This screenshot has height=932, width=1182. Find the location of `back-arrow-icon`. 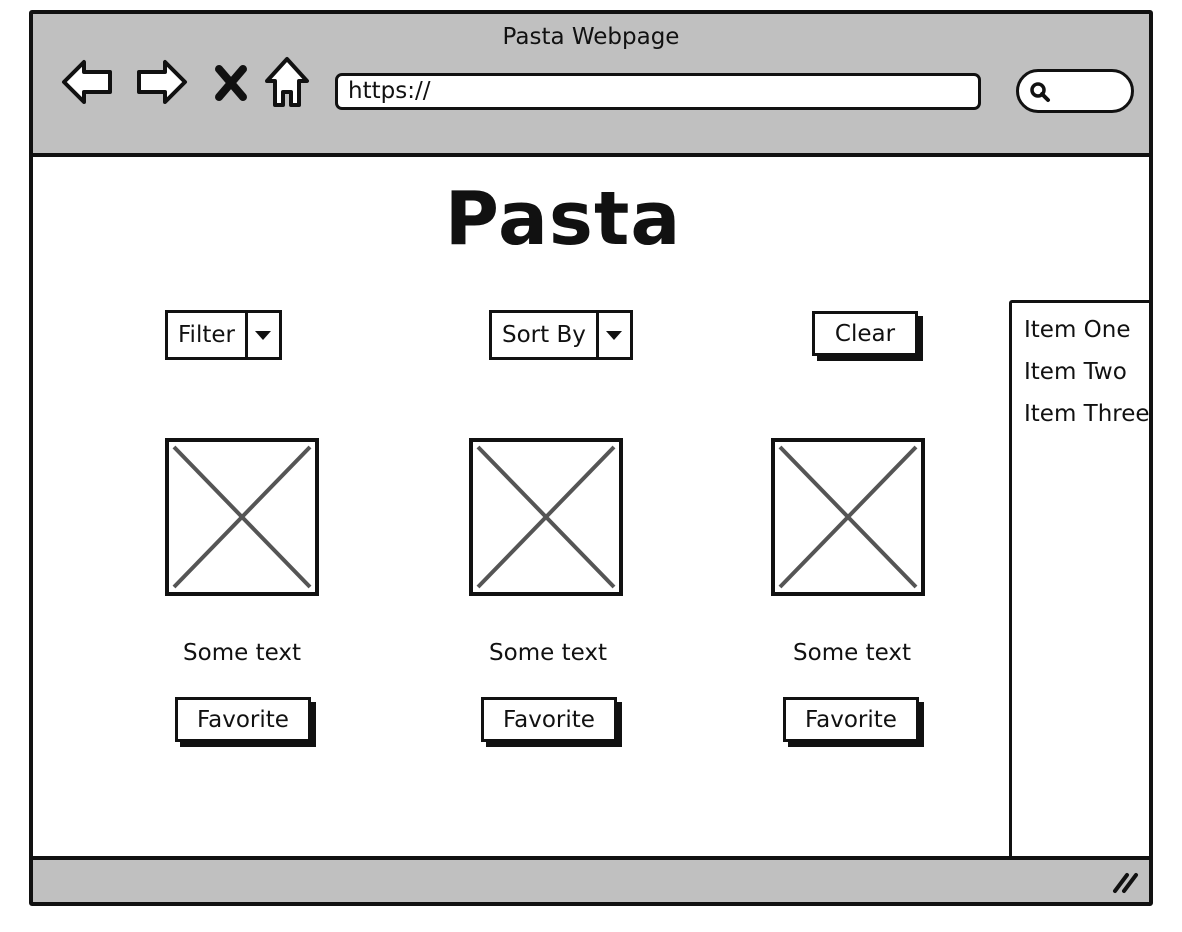

back-arrow-icon is located at coordinates (87, 82).